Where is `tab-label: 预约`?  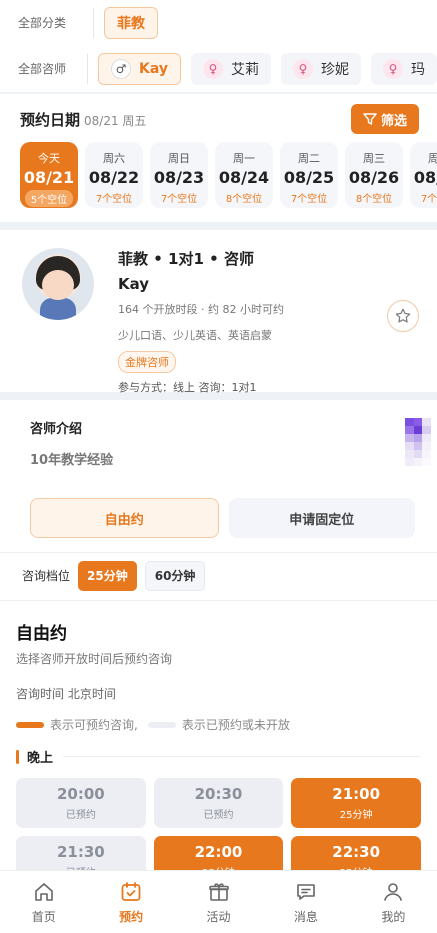 tab-label: 预约 is located at coordinates (131, 916).